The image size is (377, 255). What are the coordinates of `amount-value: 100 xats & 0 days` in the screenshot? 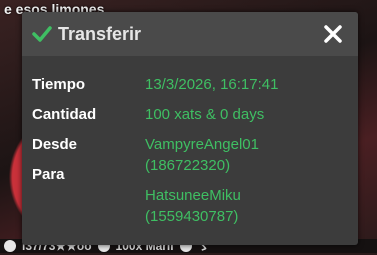 It's located at (205, 114).